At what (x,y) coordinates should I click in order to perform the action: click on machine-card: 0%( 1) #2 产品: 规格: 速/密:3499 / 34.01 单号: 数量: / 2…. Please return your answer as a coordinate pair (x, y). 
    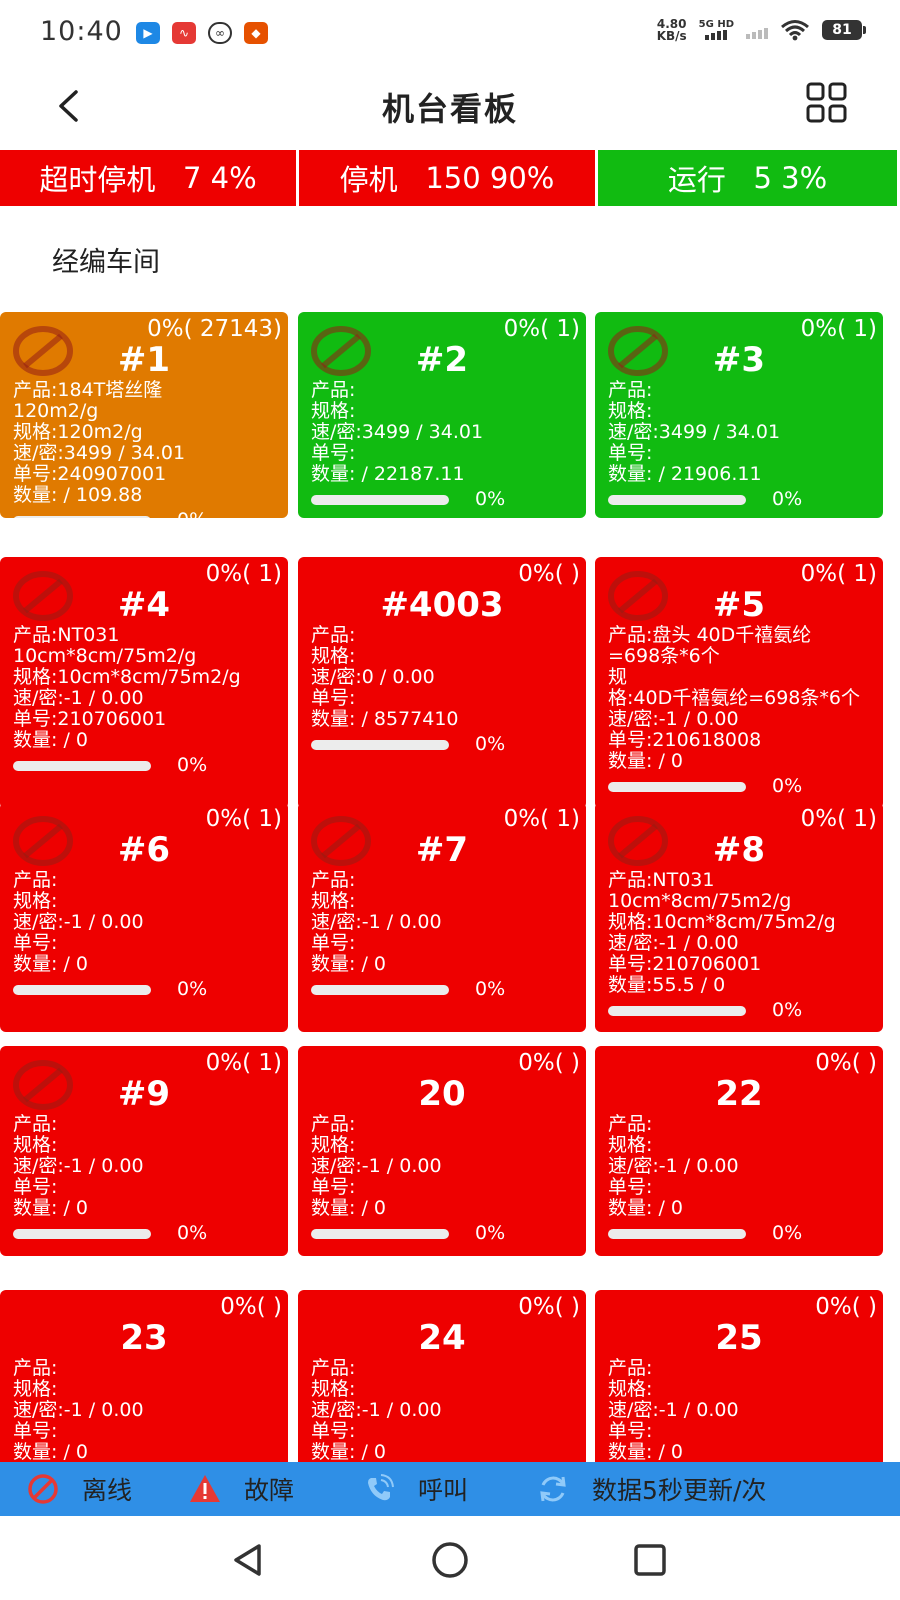
    Looking at the image, I should click on (442, 415).